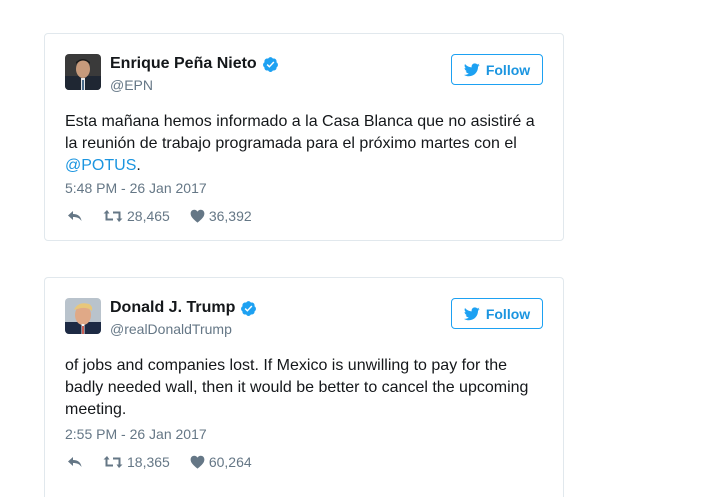 The height and width of the screenshot is (497, 708). Describe the element at coordinates (100, 165) in the screenshot. I see `mention-link: @POTUS` at that location.